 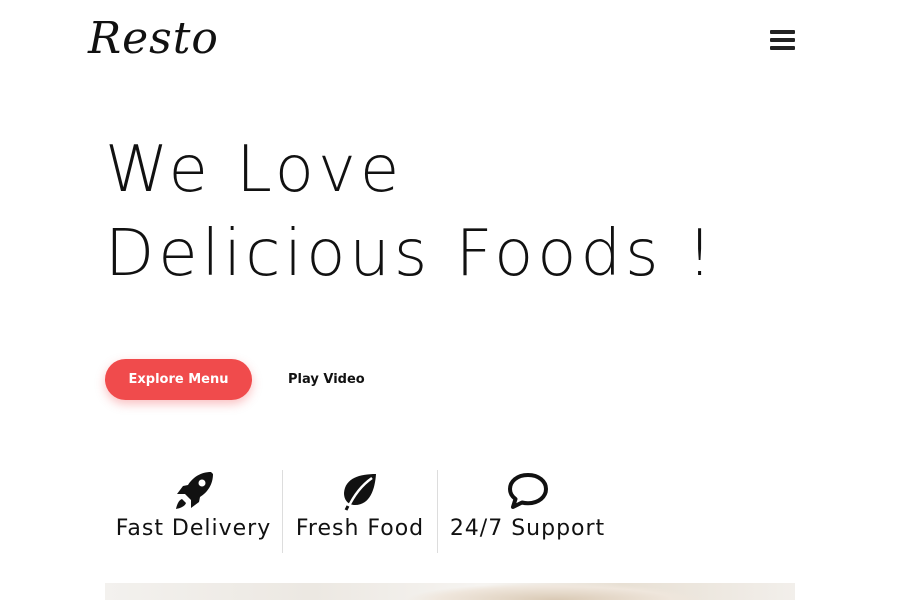 I want to click on food-image, so click(x=450, y=591).